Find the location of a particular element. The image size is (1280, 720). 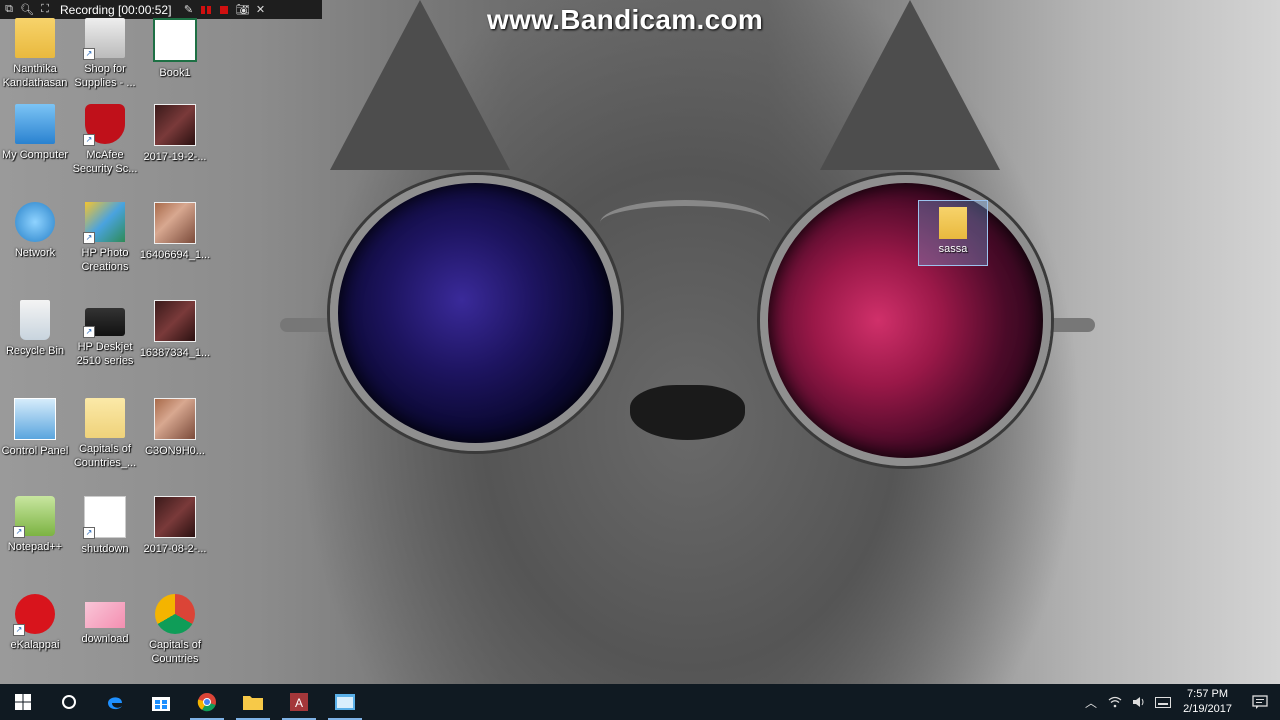

network-icon is located at coordinates (35, 222).